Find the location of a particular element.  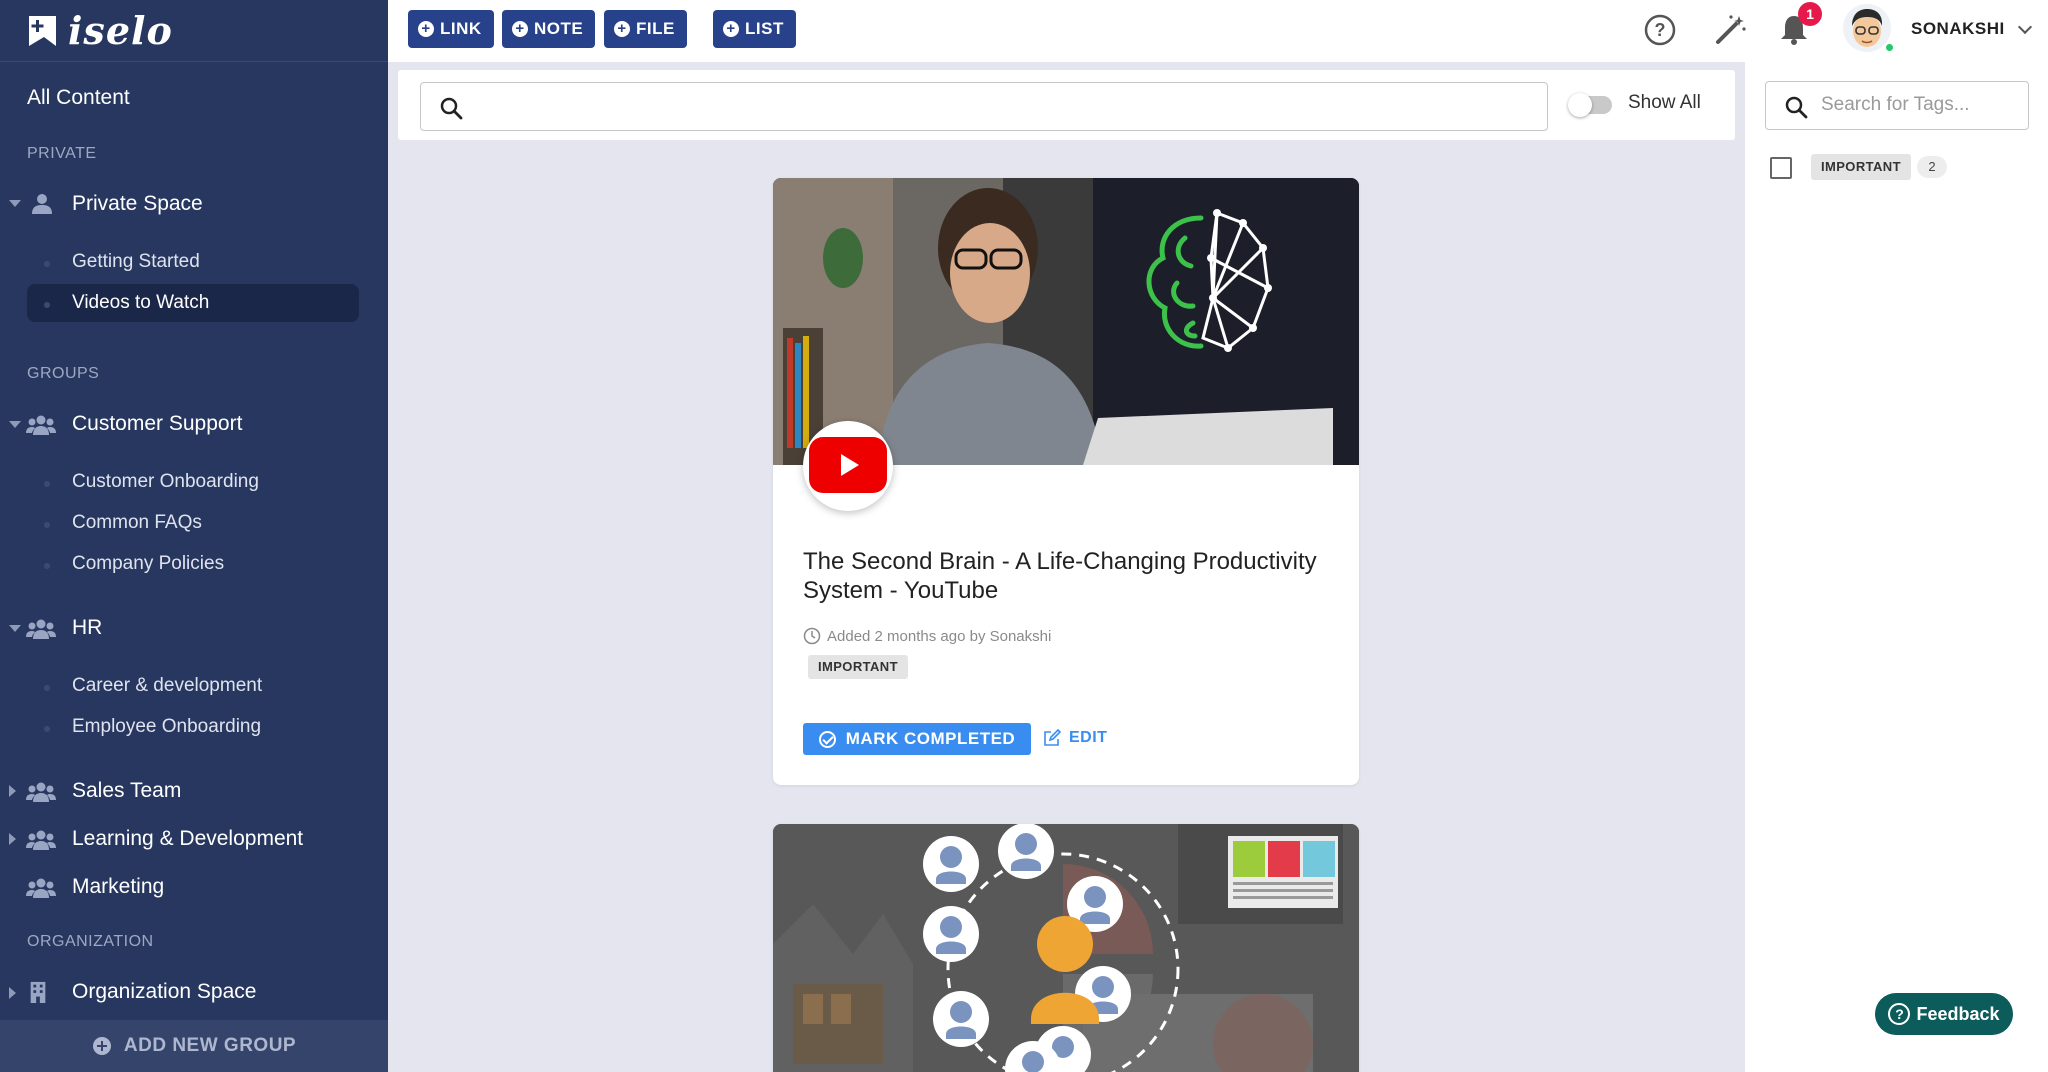

sidebar-item-career-development: Career & development is located at coordinates (152, 686).